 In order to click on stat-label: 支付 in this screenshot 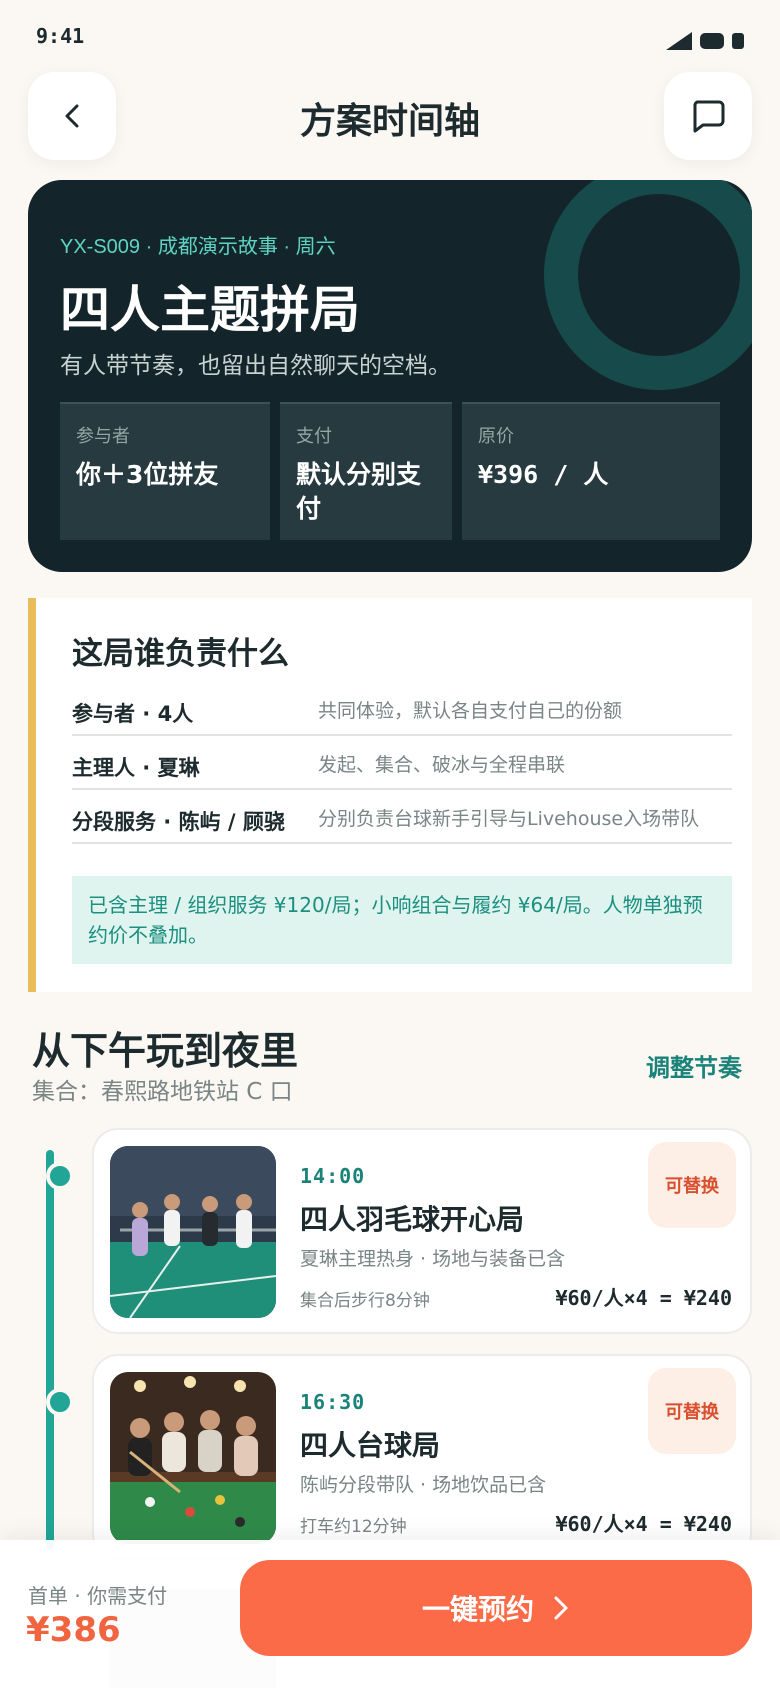, I will do `click(314, 436)`.